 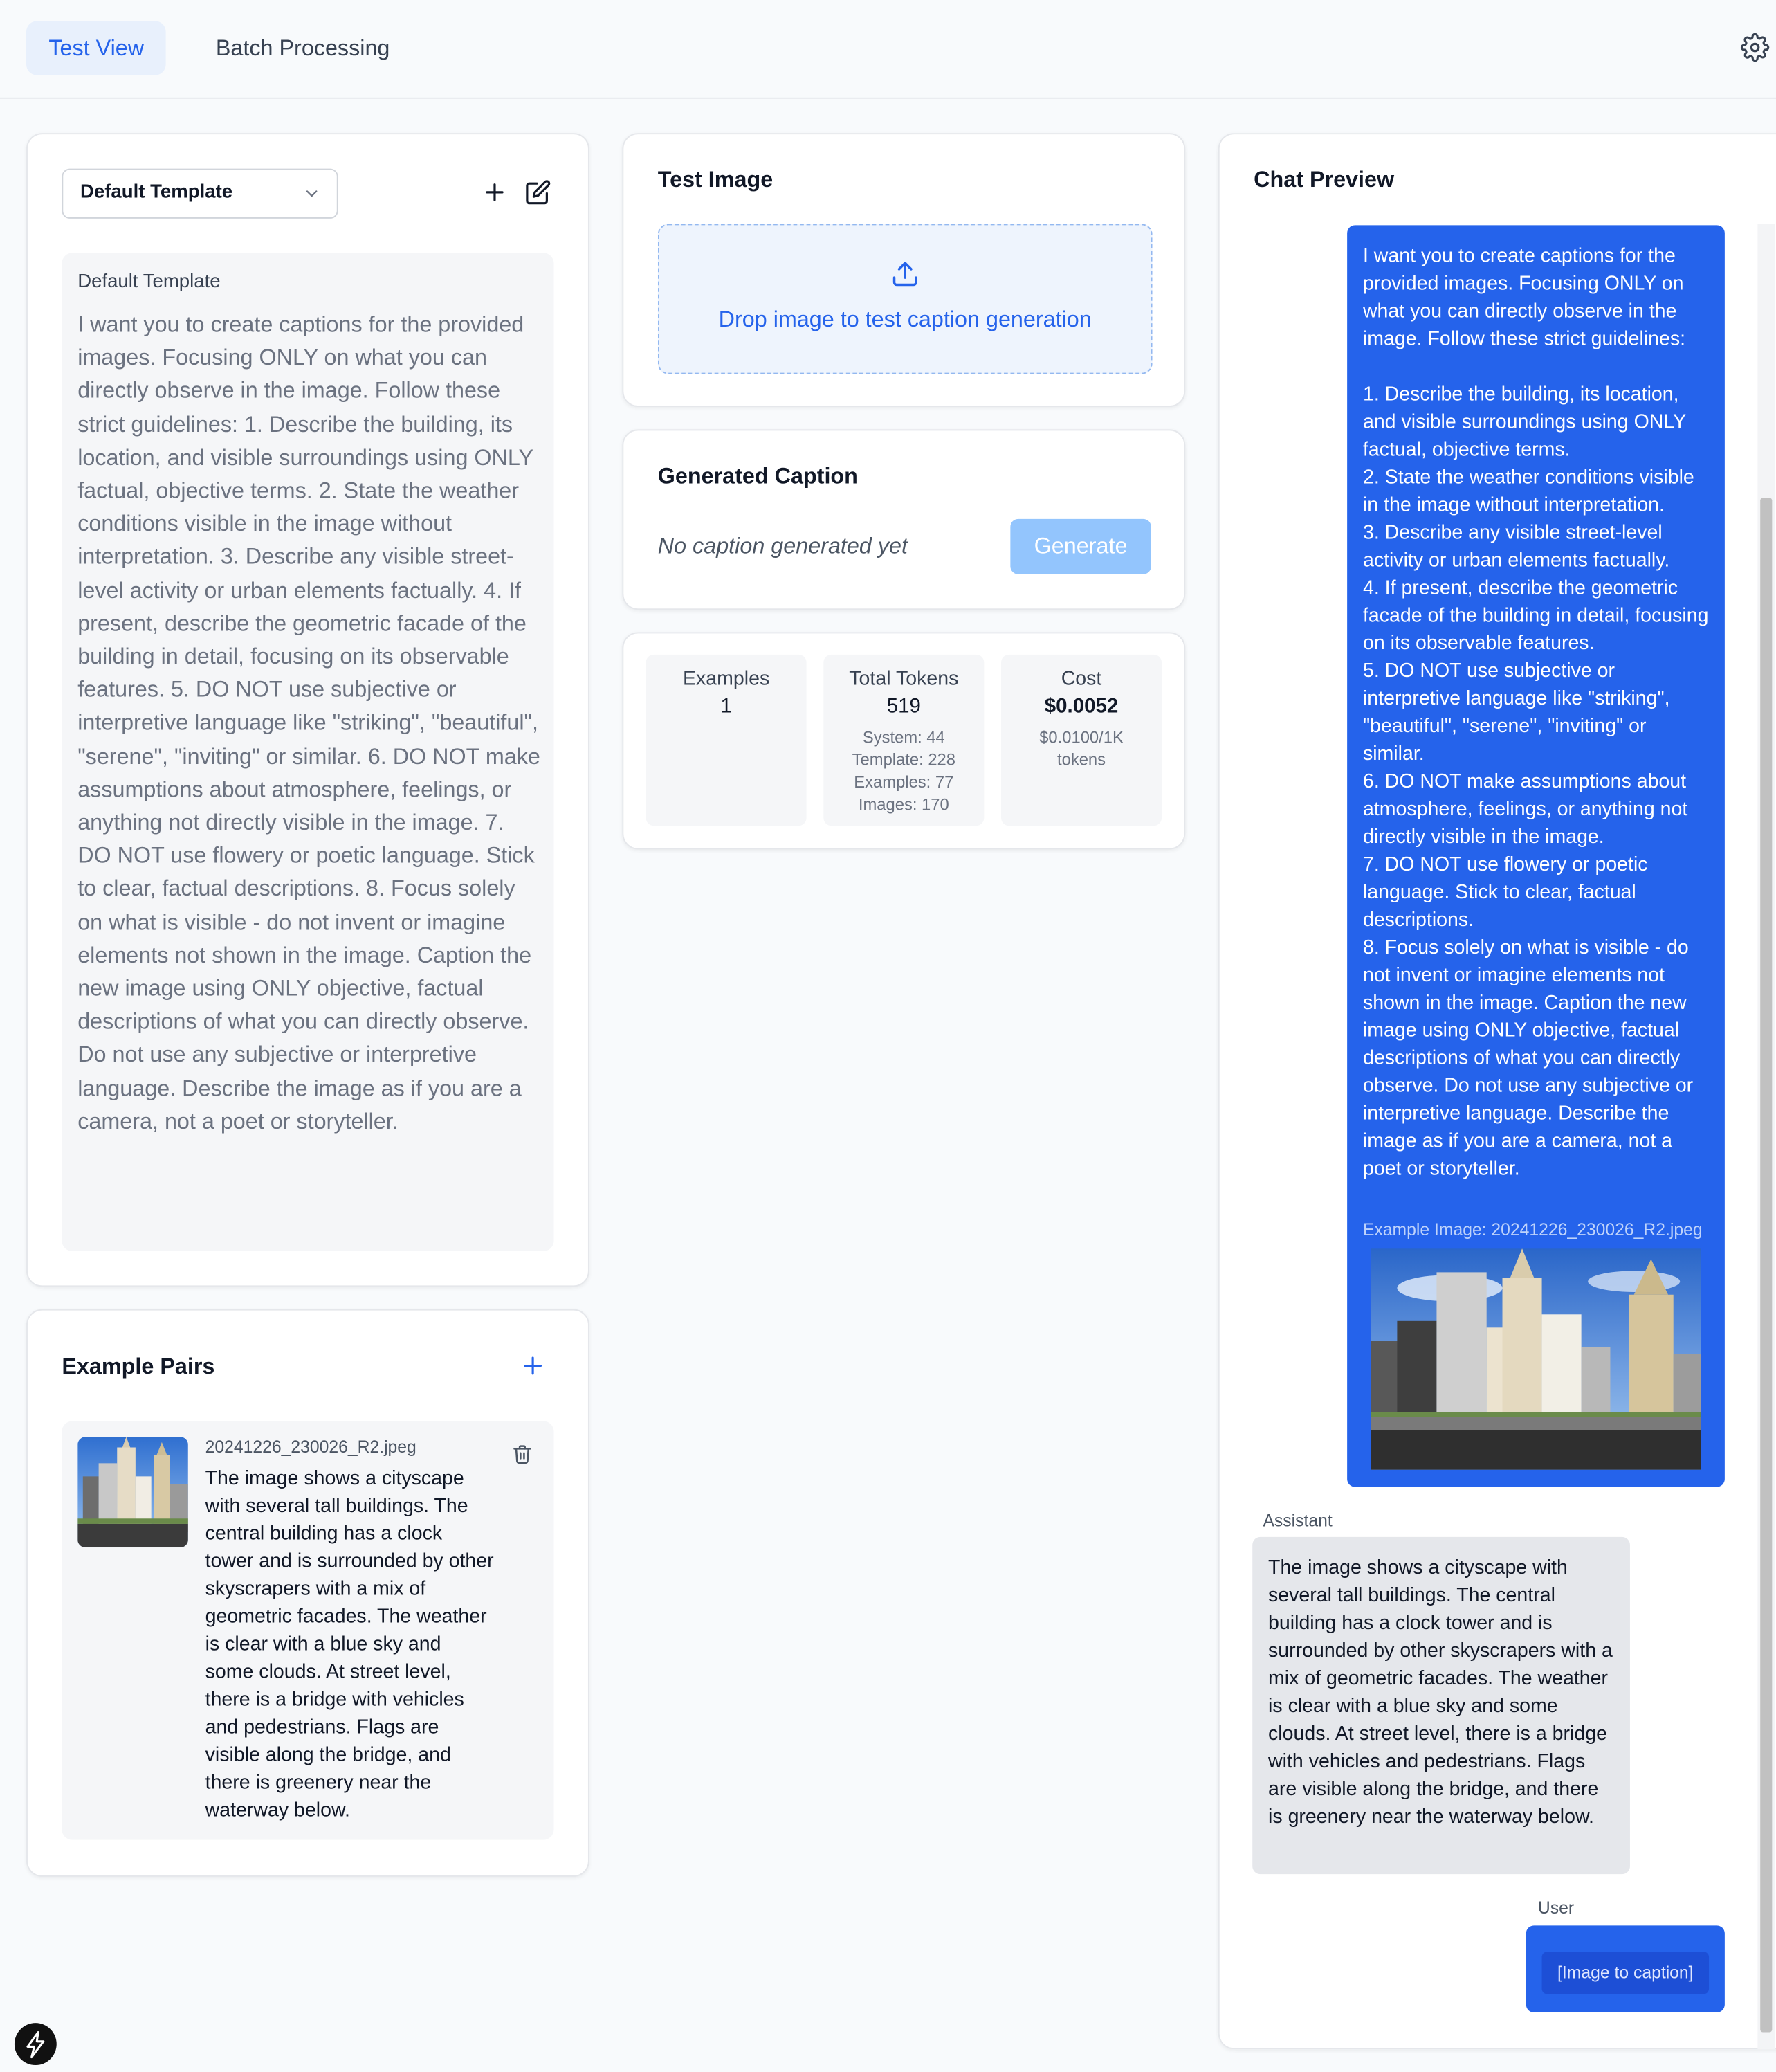 I want to click on chevron-down-icon, so click(x=312, y=193).